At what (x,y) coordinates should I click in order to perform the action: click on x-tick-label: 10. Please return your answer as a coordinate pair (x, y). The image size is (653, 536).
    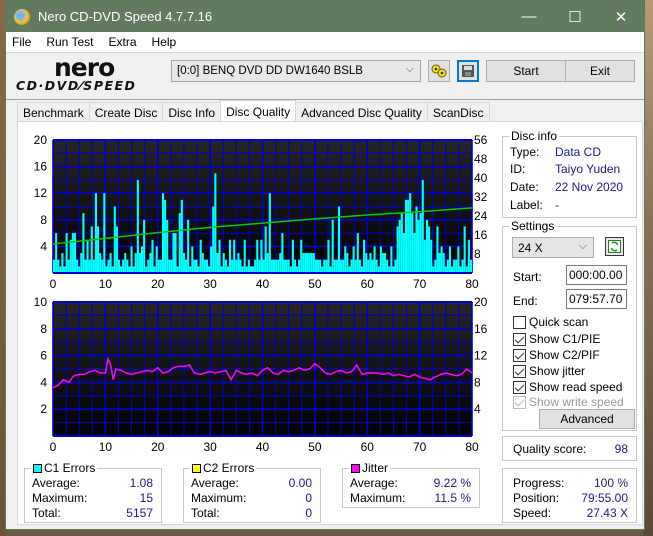
    Looking at the image, I should click on (106, 447).